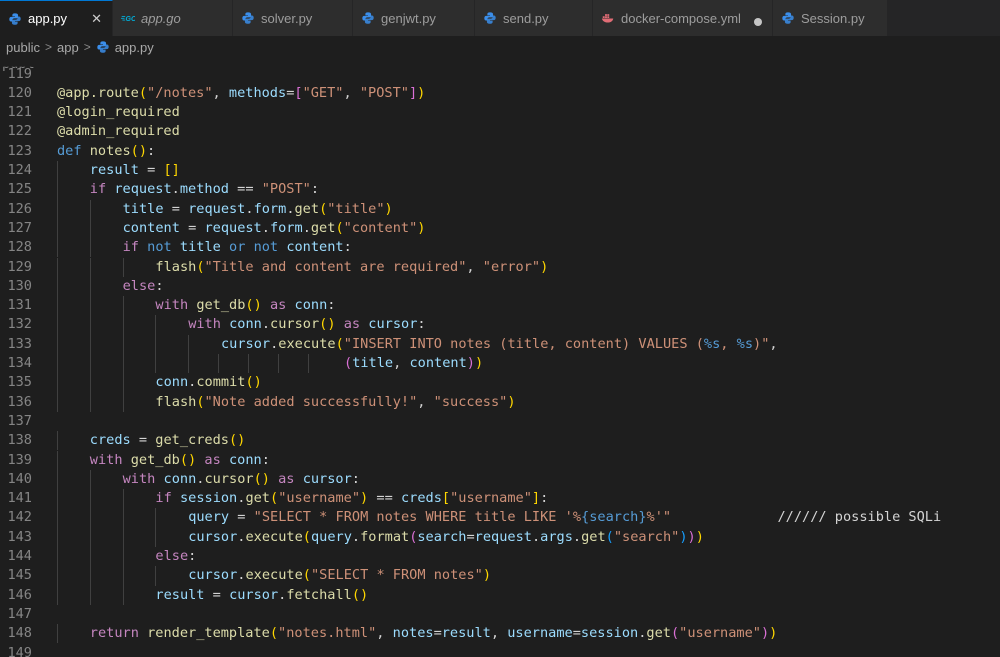 This screenshot has height=657, width=1000. I want to click on code-line: 139 with get_db() as conn:, so click(500, 460).